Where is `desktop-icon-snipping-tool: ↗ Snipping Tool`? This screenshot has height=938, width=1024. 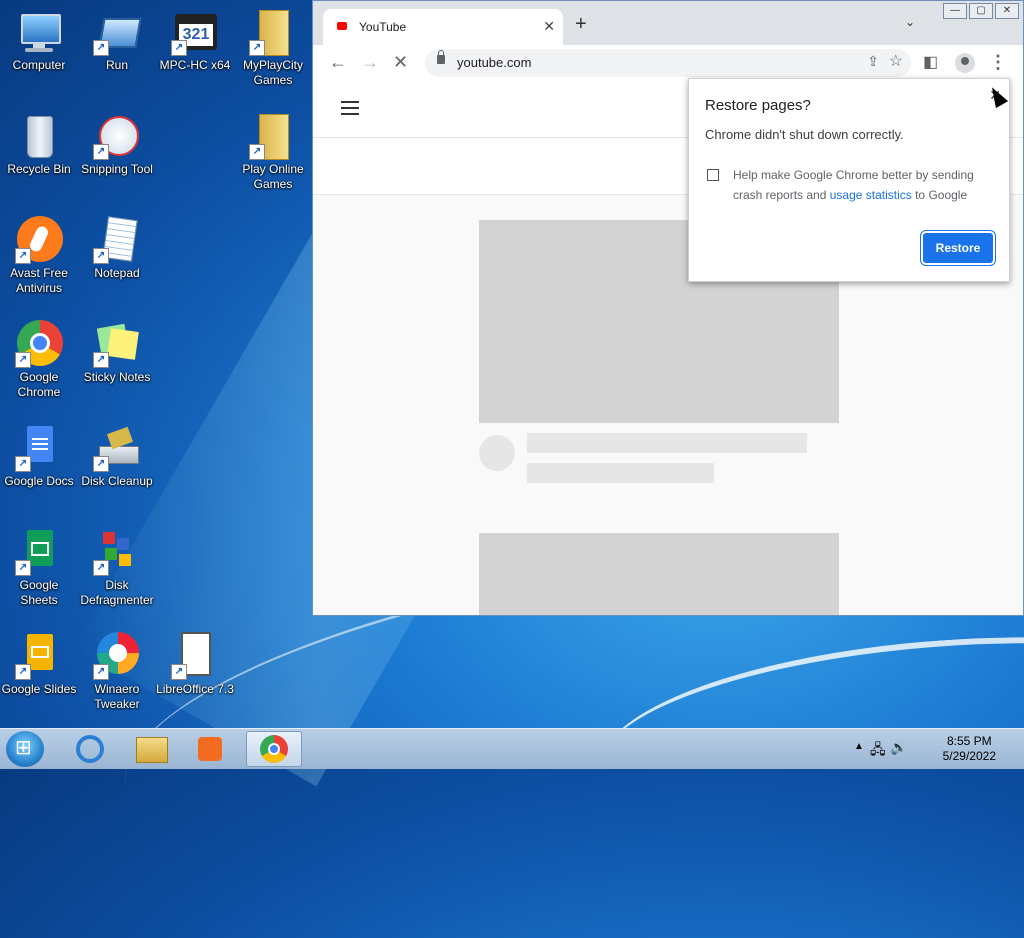
desktop-icon-snipping-tool: ↗ Snipping Tool is located at coordinates (117, 144).